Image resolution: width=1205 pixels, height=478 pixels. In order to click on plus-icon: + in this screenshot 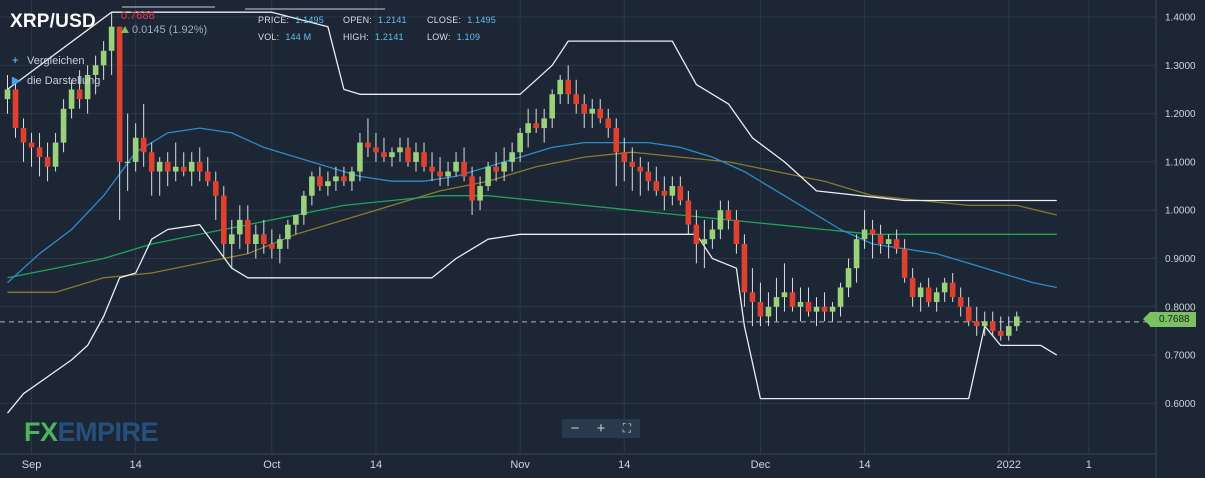, I will do `click(15, 61)`.